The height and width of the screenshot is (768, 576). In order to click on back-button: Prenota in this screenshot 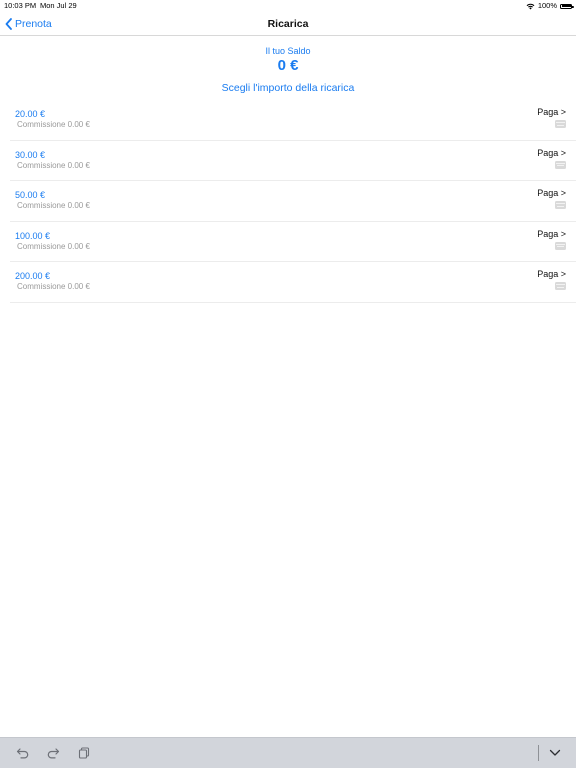, I will do `click(28, 24)`.